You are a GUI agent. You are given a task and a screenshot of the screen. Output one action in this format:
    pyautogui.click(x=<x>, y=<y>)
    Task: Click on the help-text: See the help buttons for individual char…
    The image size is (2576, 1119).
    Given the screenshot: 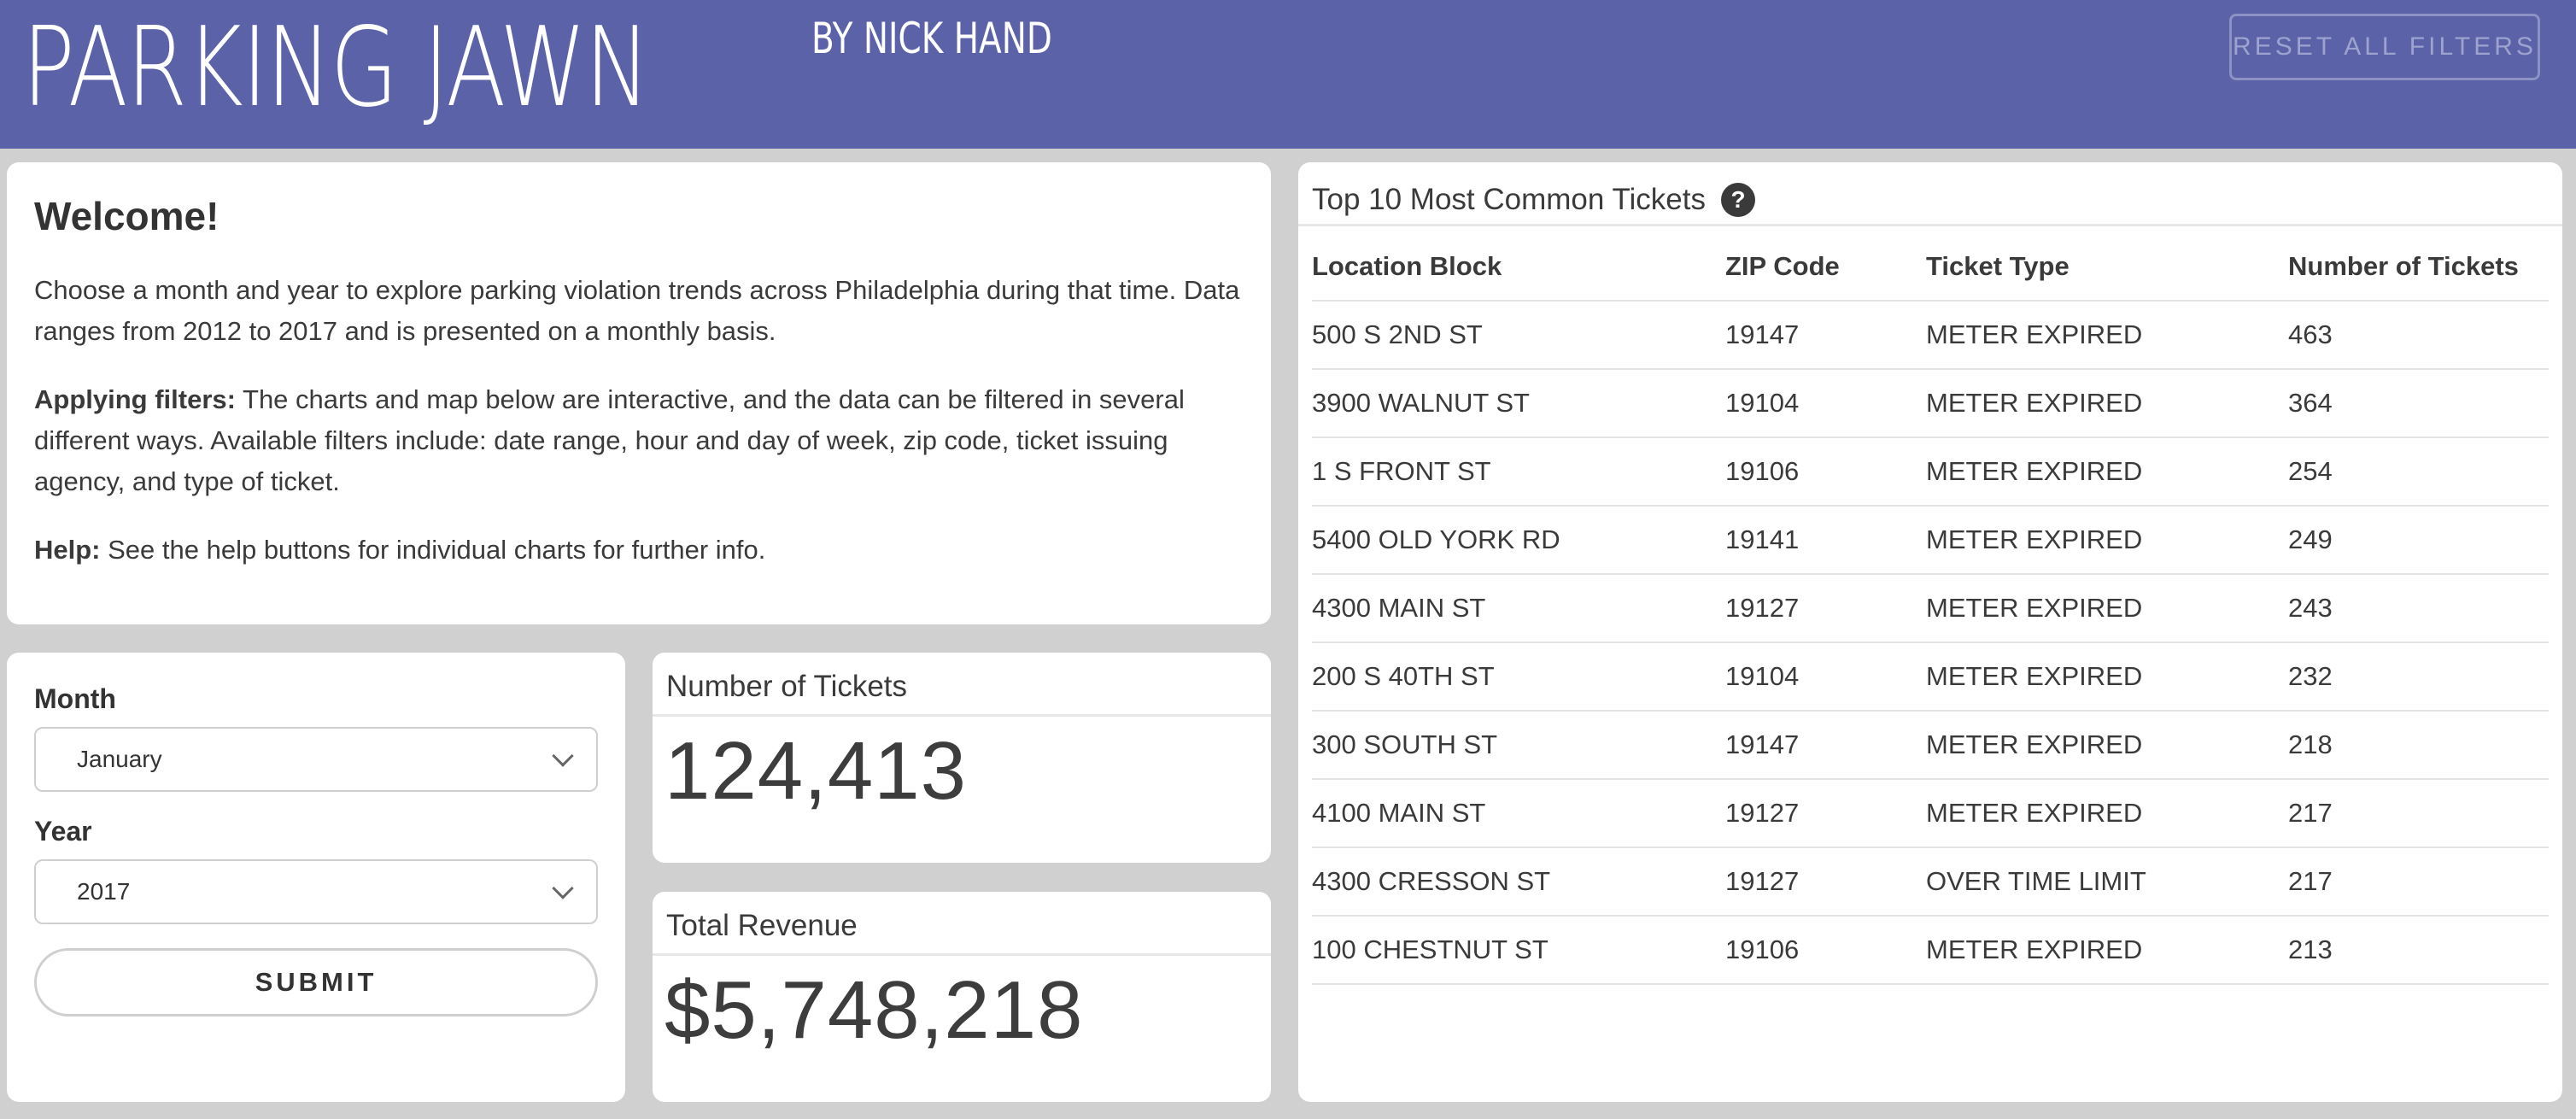 What is the action you would take?
    pyautogui.click(x=433, y=550)
    